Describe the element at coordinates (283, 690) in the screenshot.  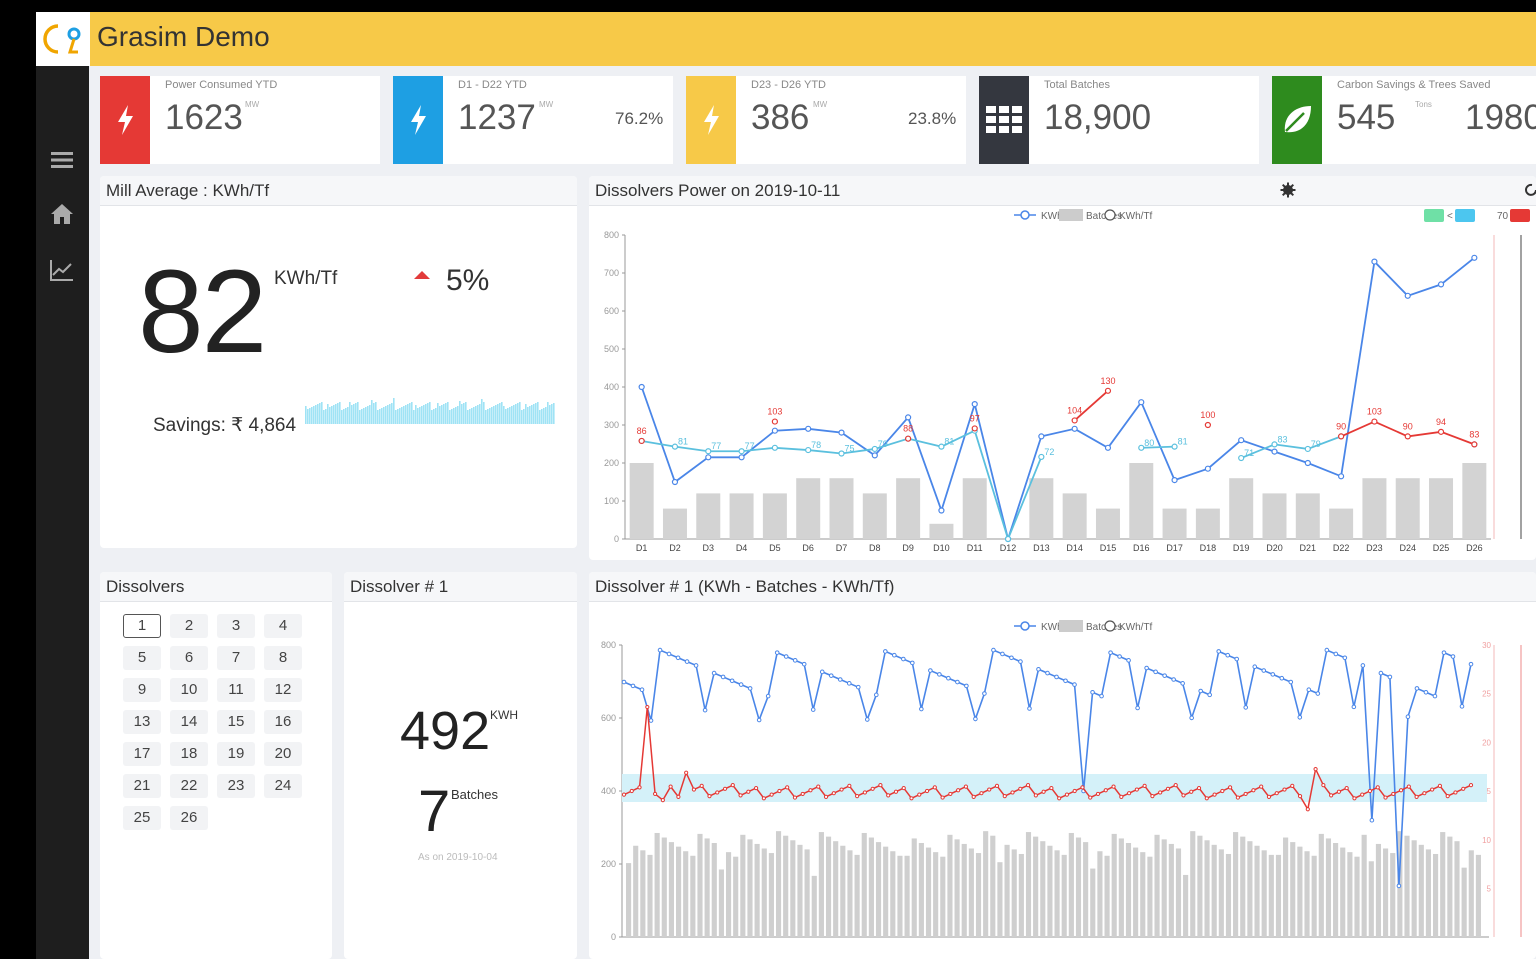
I see `dissolver-button-12: 12` at that location.